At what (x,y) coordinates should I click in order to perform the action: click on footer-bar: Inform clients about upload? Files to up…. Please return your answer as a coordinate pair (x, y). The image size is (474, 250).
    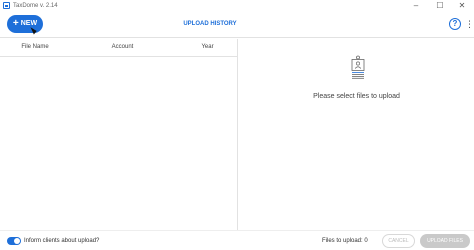
    Looking at the image, I should click on (237, 240).